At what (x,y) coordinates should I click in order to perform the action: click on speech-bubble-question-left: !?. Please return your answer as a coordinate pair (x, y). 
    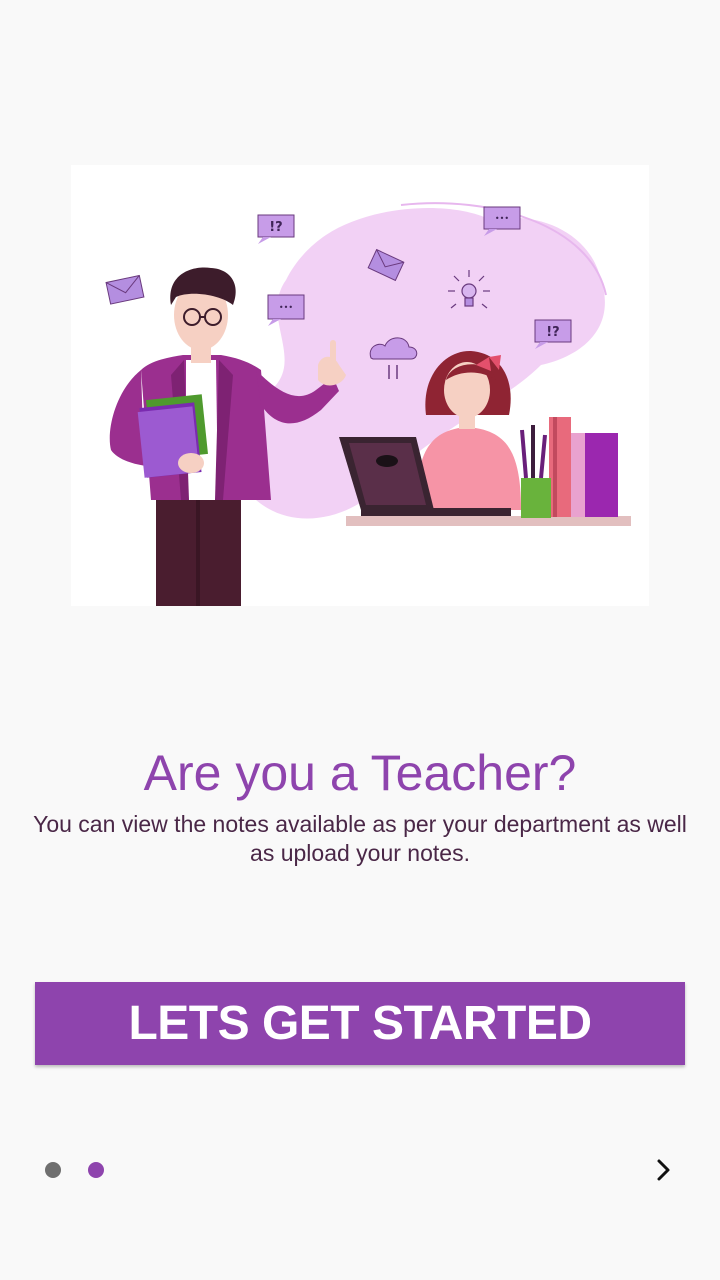
    Looking at the image, I should click on (276, 229).